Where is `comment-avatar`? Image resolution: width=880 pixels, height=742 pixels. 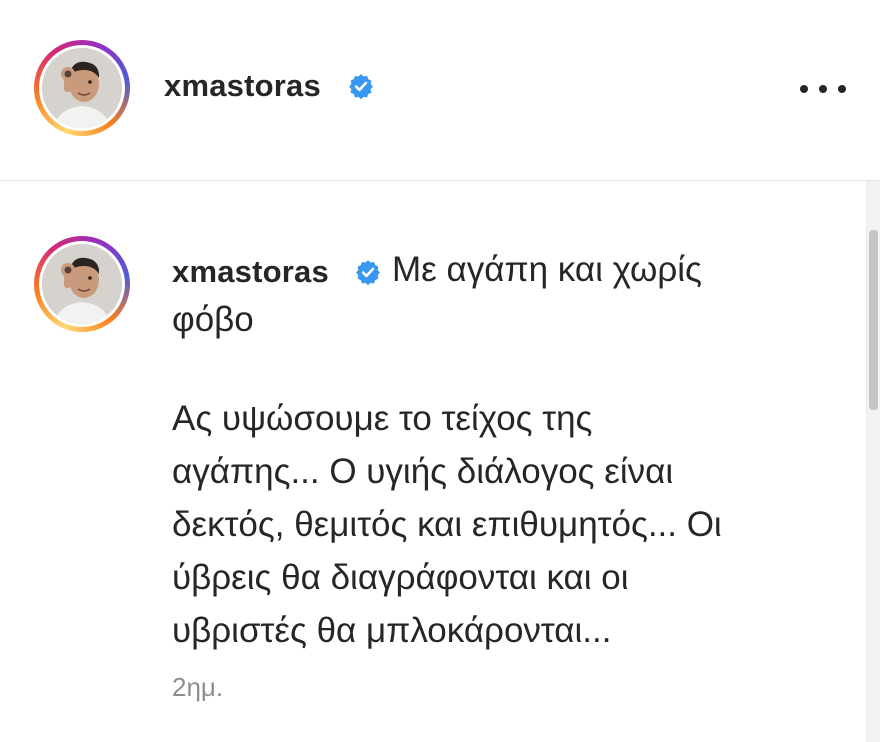
comment-avatar is located at coordinates (82, 284).